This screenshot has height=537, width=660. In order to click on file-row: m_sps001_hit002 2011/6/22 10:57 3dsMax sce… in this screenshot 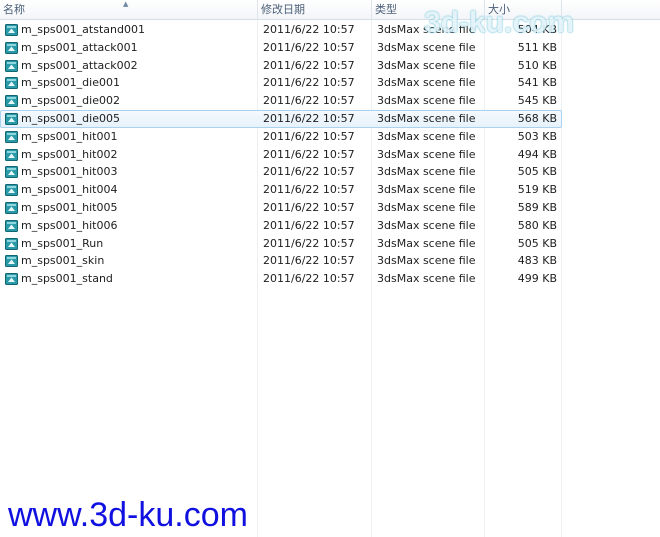, I will do `click(281, 155)`.